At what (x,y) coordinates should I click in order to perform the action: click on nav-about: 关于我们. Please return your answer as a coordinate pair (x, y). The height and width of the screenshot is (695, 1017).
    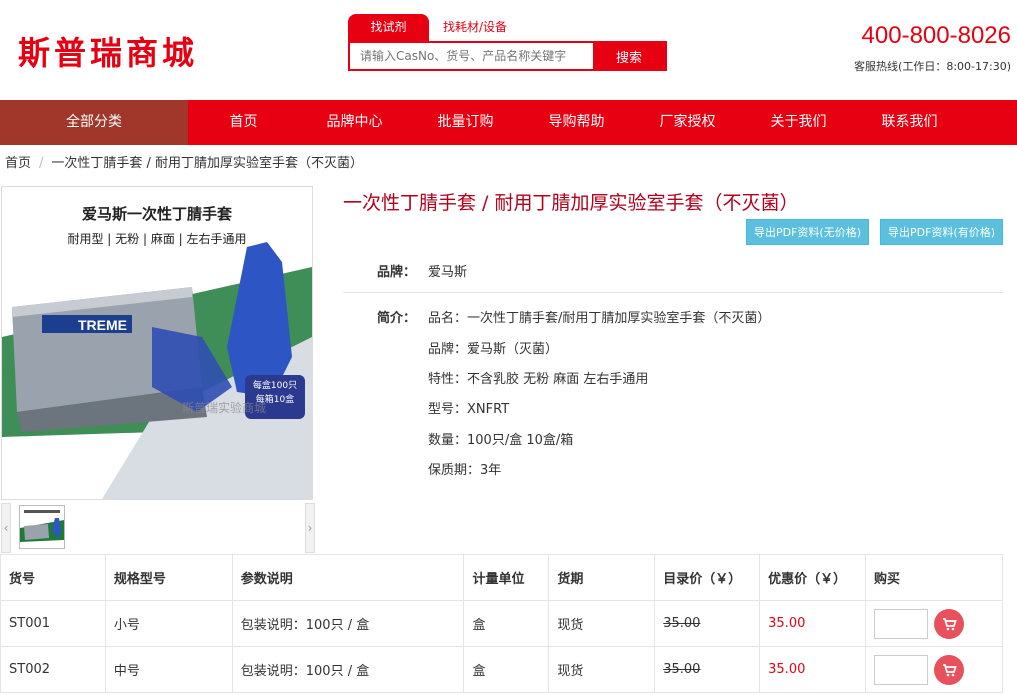
    Looking at the image, I should click on (798, 122).